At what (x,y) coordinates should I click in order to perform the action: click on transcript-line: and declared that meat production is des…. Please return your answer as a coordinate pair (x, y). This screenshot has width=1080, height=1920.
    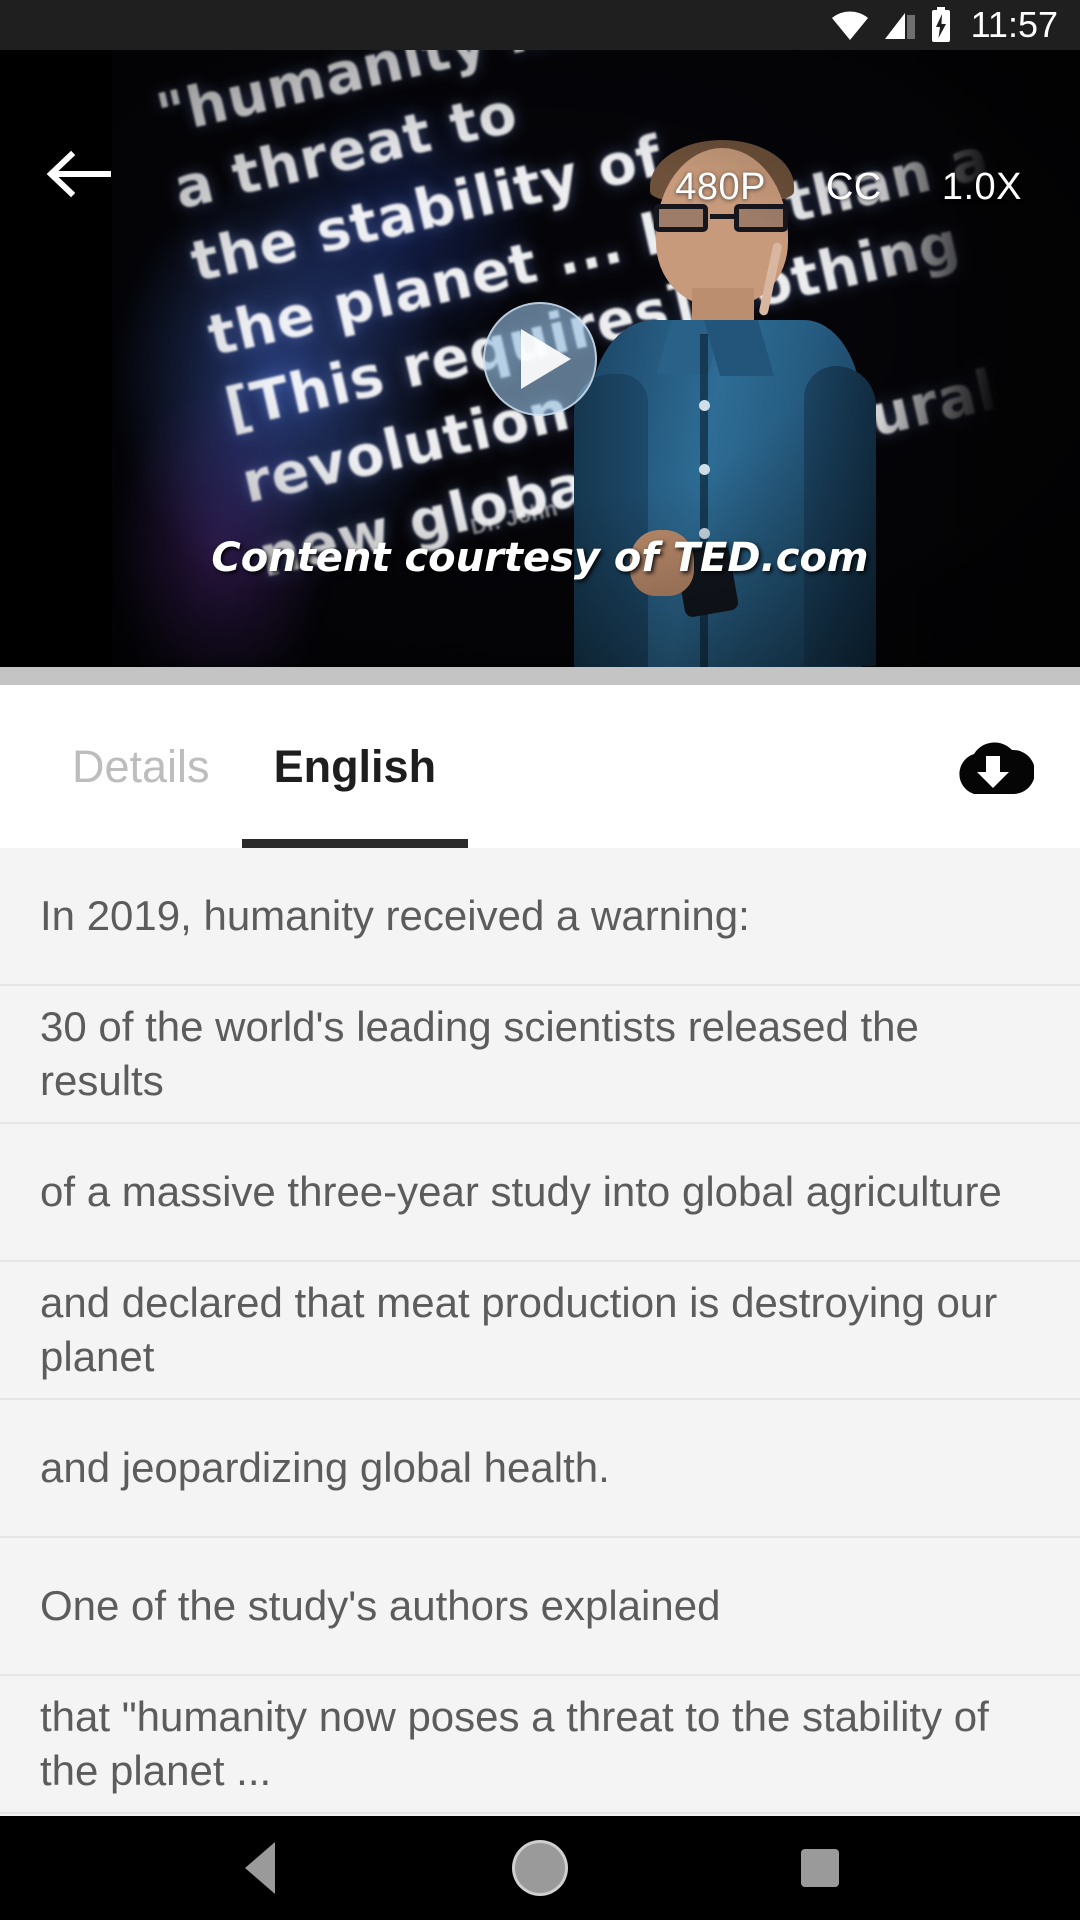
    Looking at the image, I should click on (540, 1331).